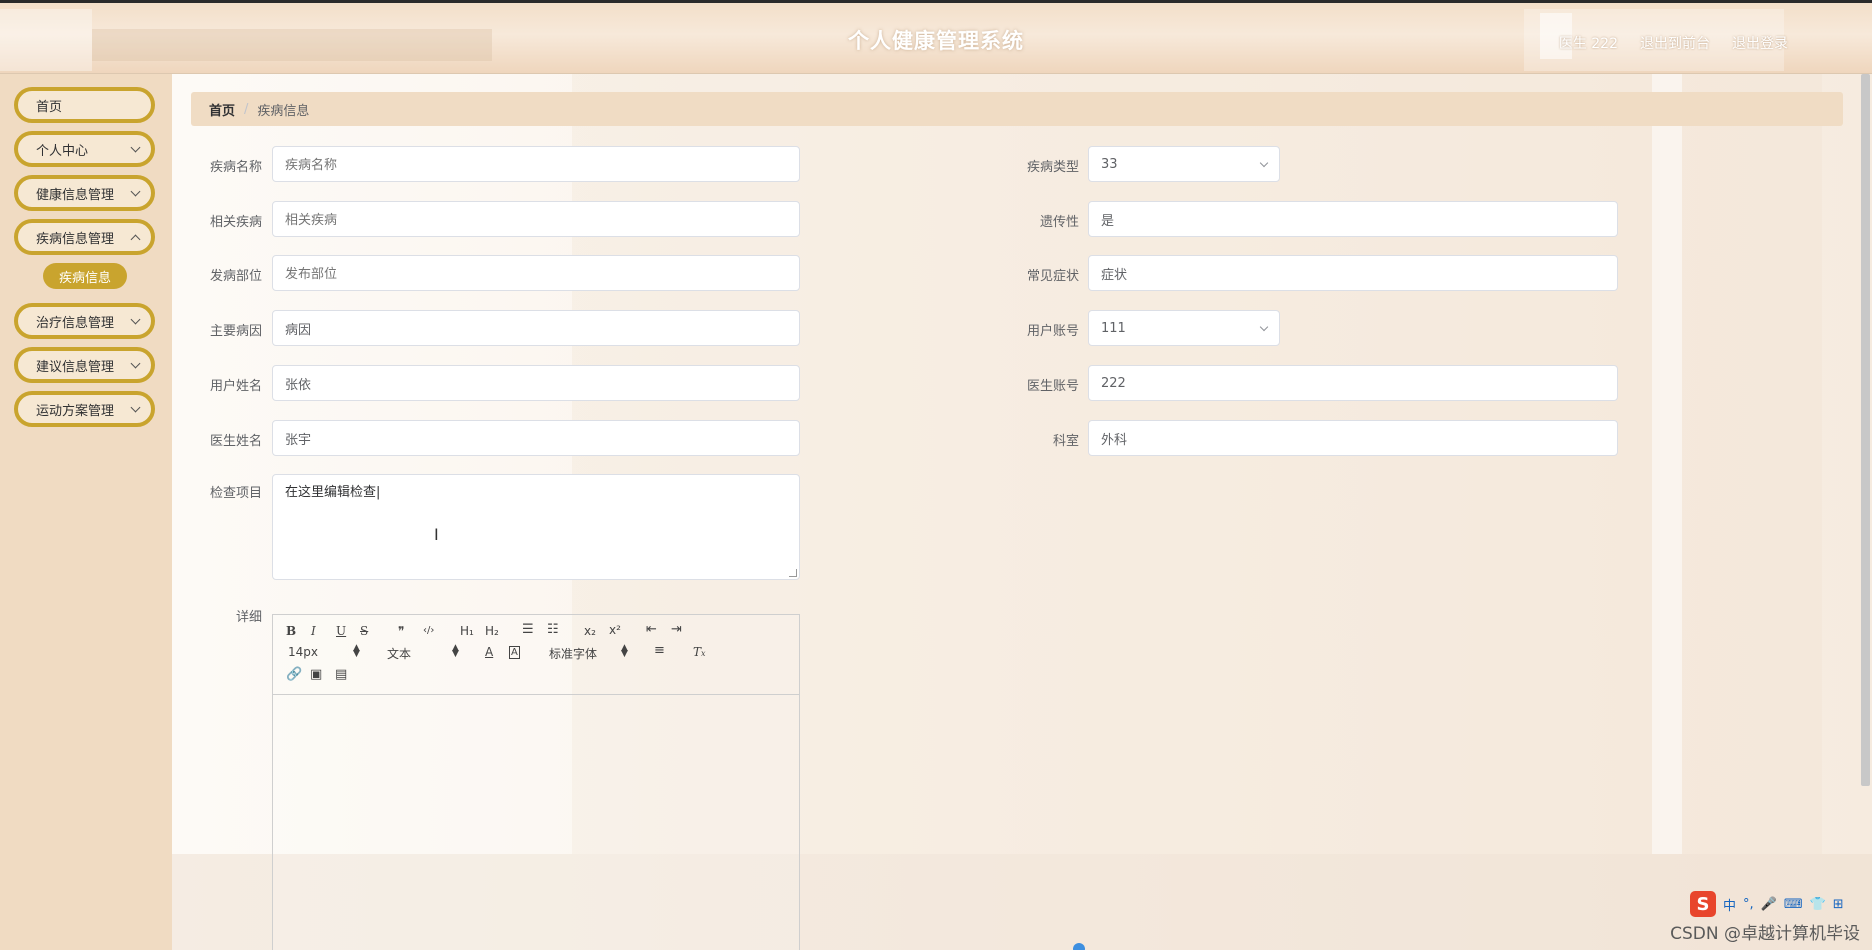 This screenshot has width=1872, height=950. I want to click on font-size-value: 14px, so click(303, 652).